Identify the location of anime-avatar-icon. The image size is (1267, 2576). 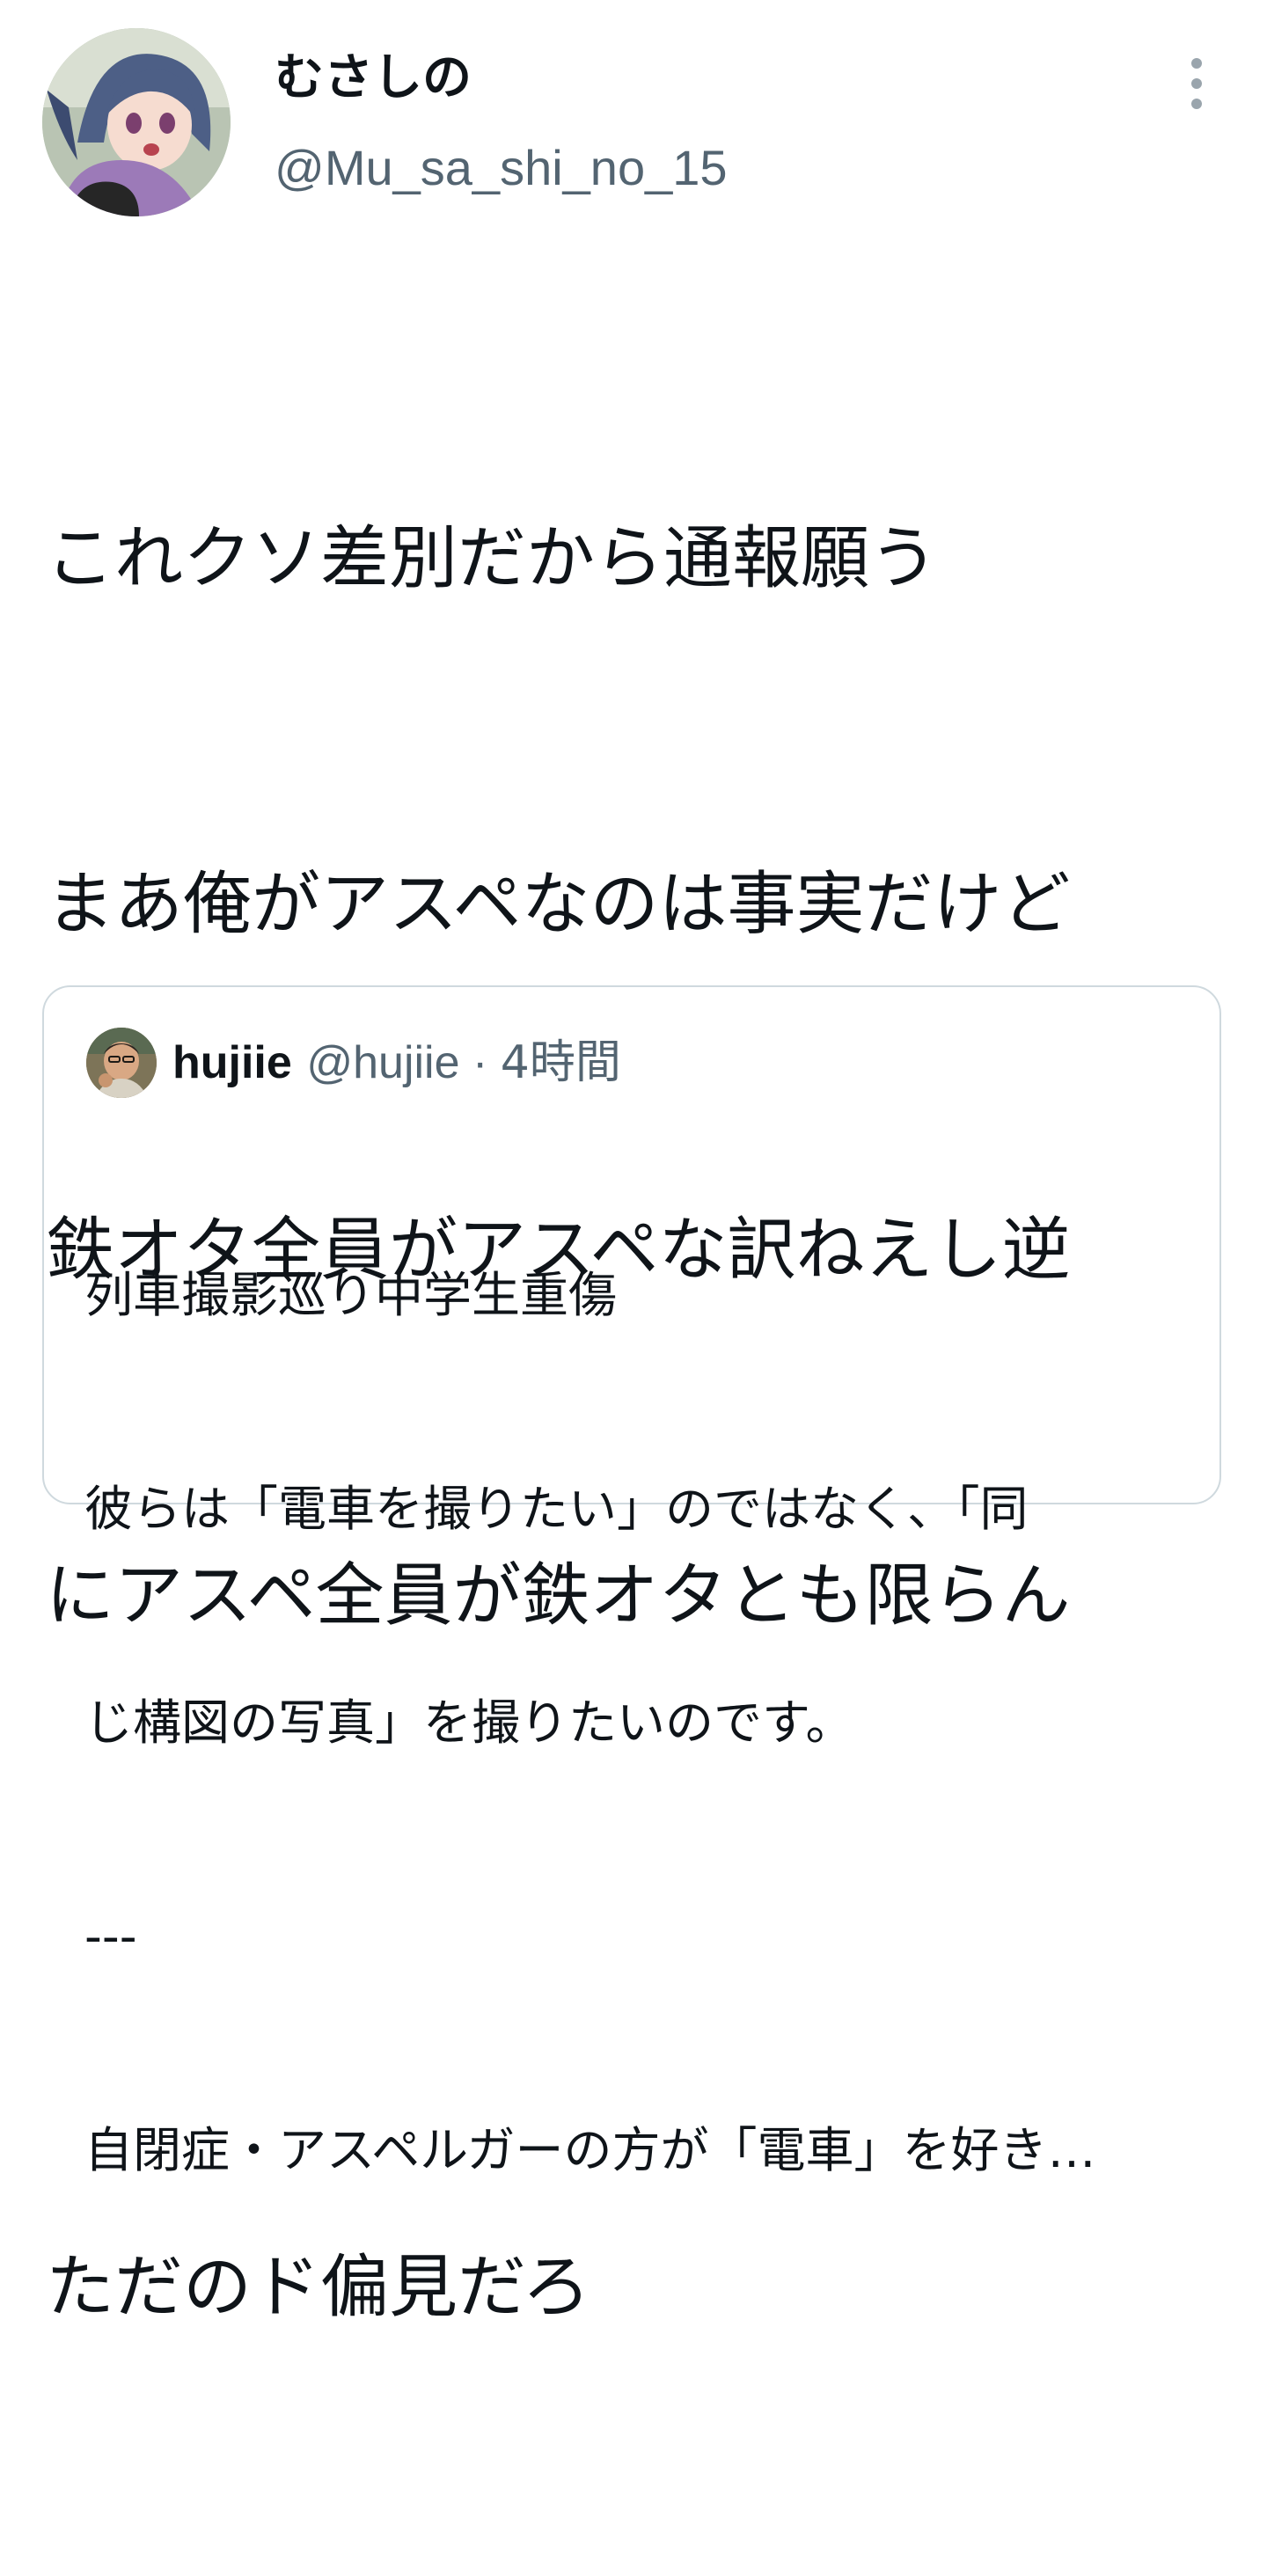
(136, 122).